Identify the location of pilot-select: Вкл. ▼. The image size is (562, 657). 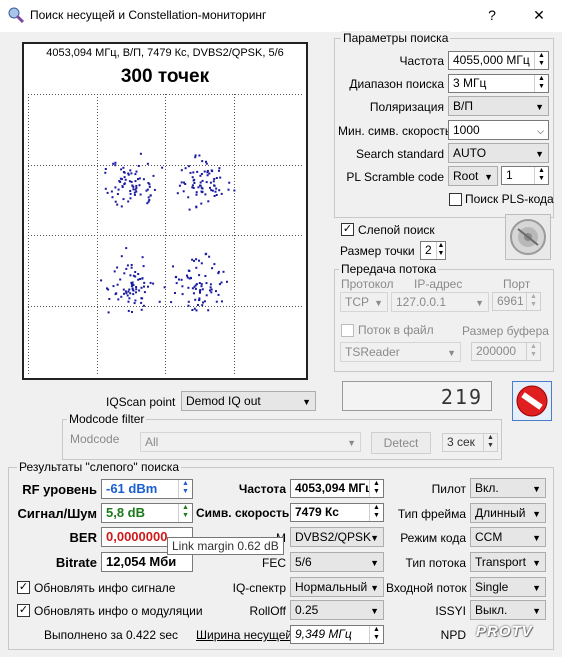
(508, 488).